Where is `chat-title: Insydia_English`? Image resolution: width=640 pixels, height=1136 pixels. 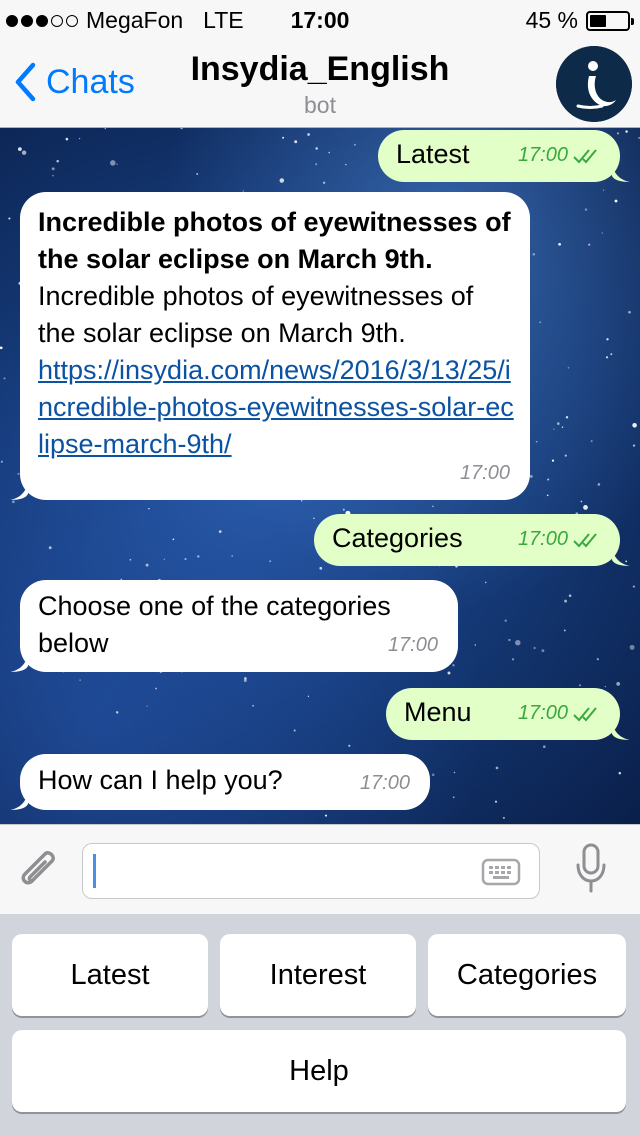 chat-title: Insydia_English is located at coordinates (320, 69).